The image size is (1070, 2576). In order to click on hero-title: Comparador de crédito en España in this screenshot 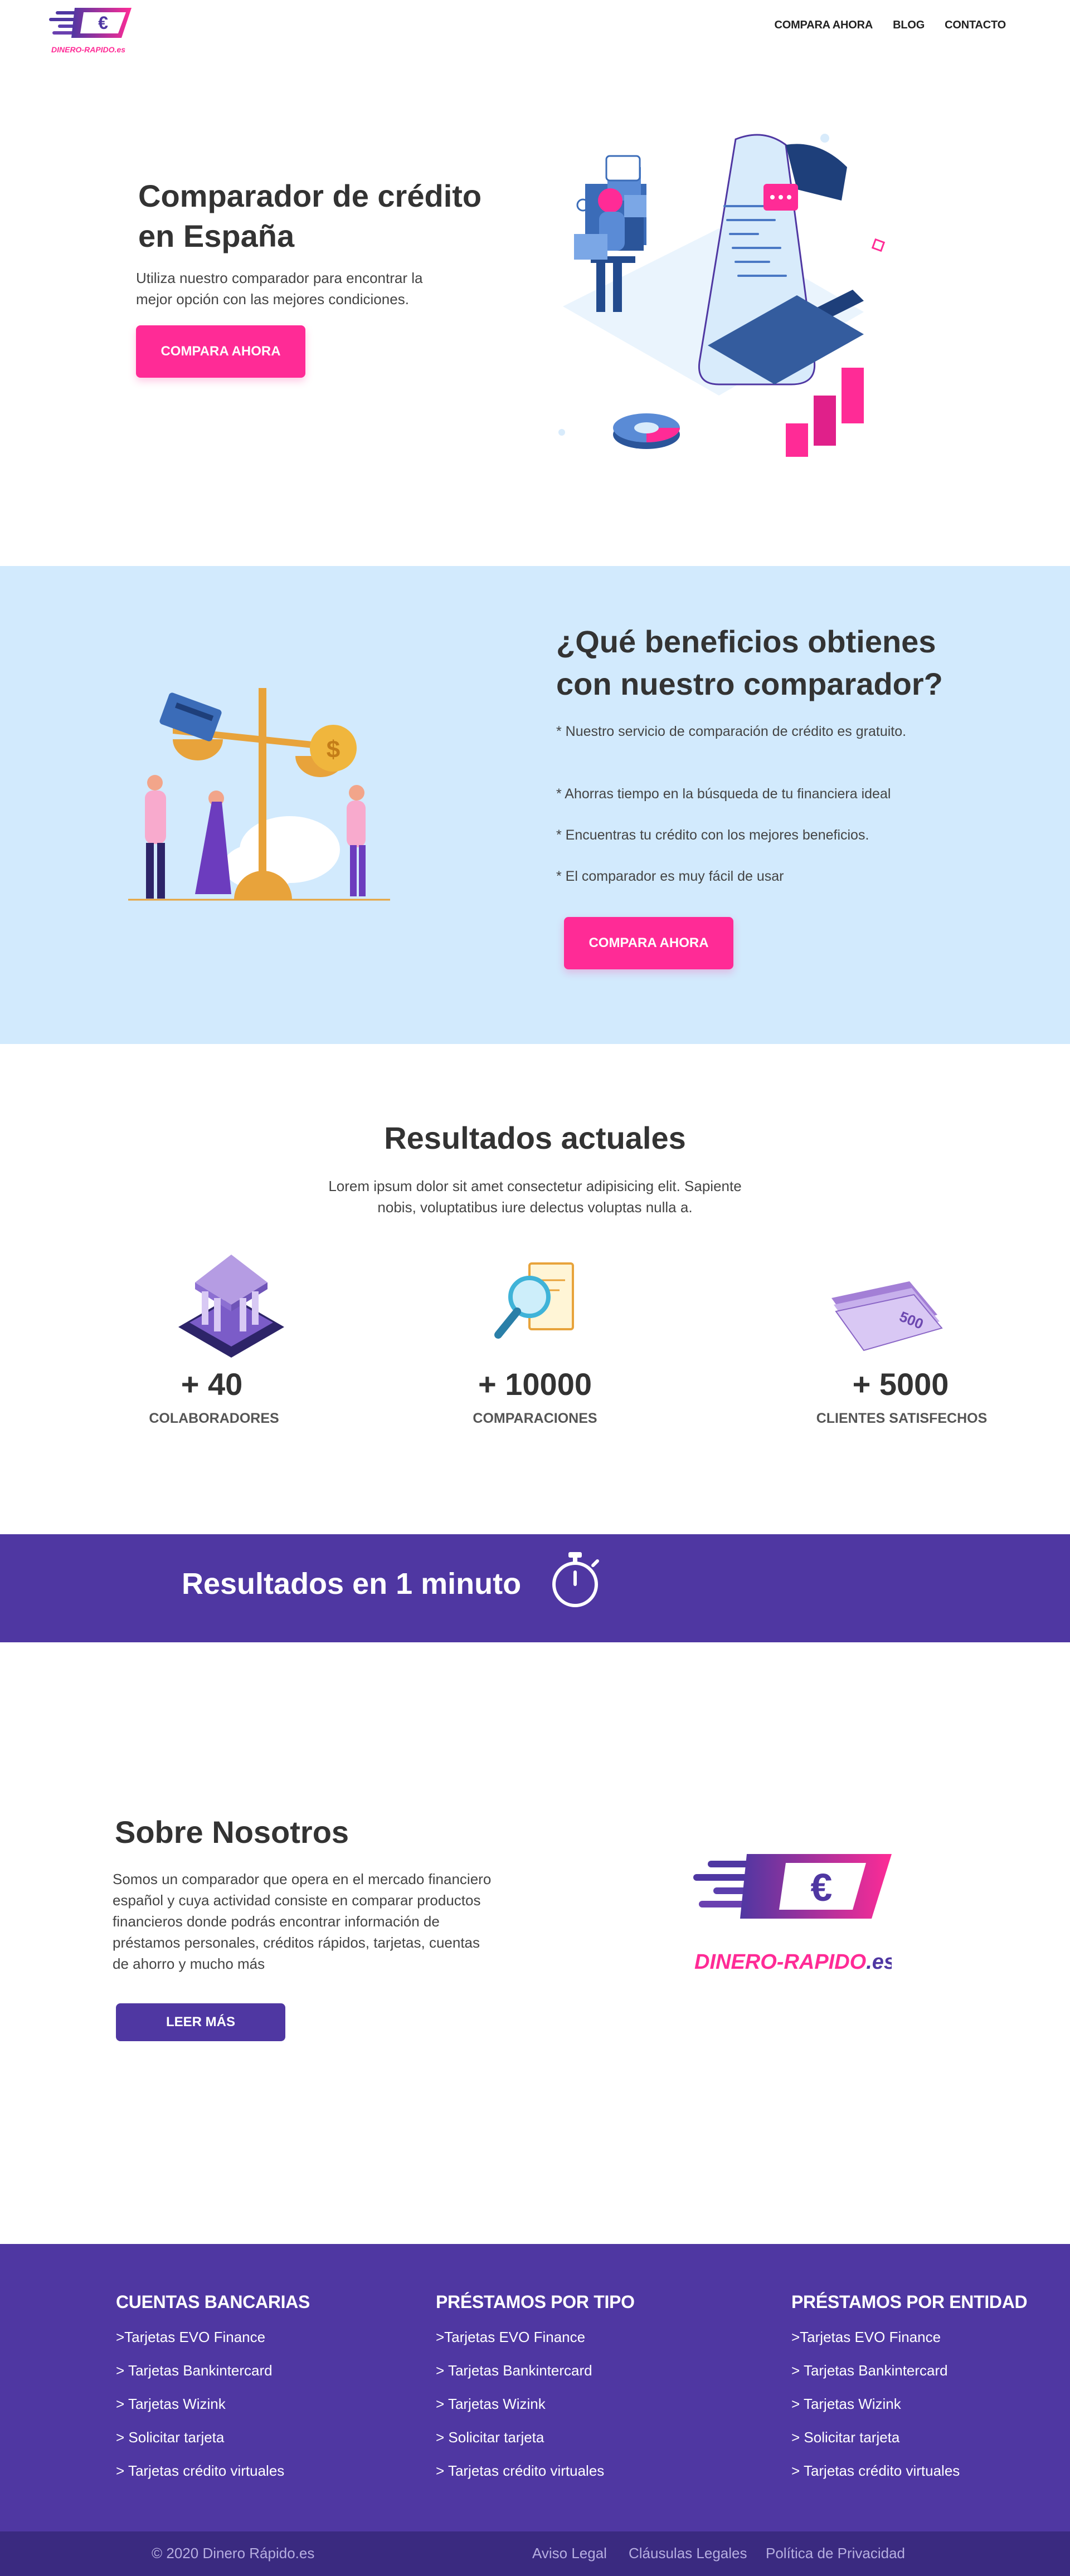, I will do `click(310, 215)`.